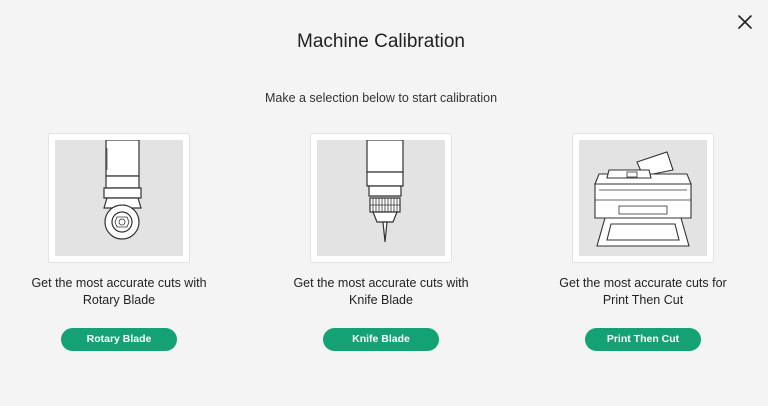 This screenshot has width=768, height=406. I want to click on option-description-line1: Get the most accurate cuts for, so click(643, 283).